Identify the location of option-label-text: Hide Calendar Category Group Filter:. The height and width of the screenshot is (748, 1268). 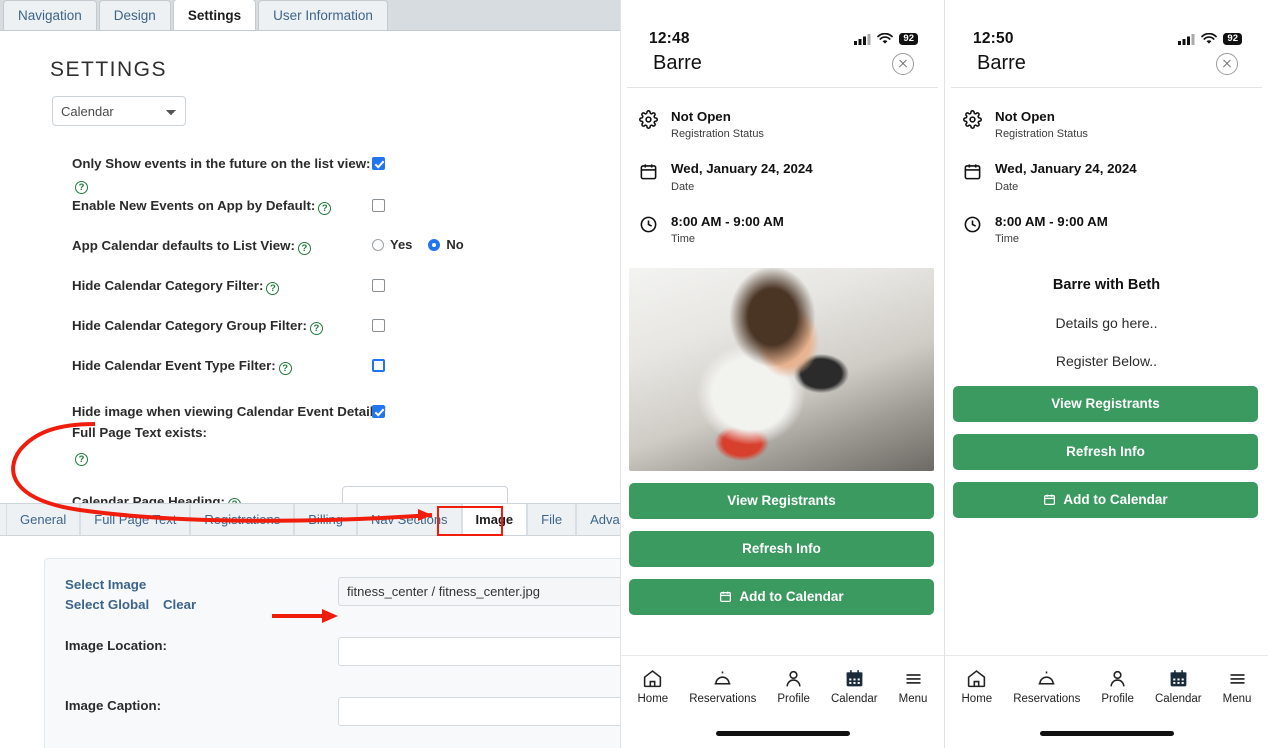
(189, 326).